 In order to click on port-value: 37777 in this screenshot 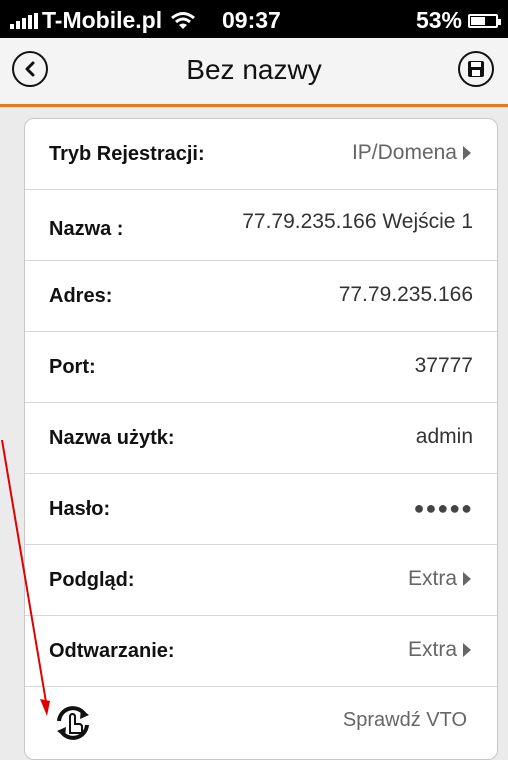, I will do `click(444, 366)`.